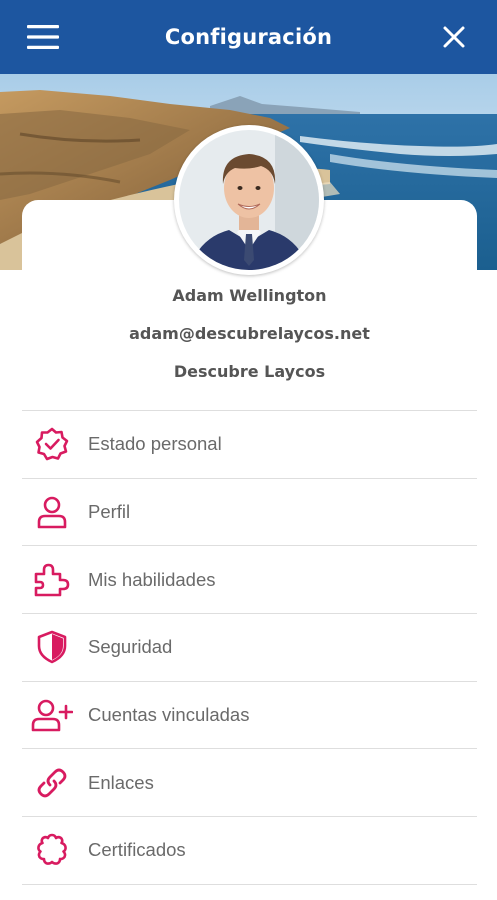 This screenshot has width=497, height=900. Describe the element at coordinates (249, 333) in the screenshot. I see `user-email: adam@descubrelaycos.net` at that location.